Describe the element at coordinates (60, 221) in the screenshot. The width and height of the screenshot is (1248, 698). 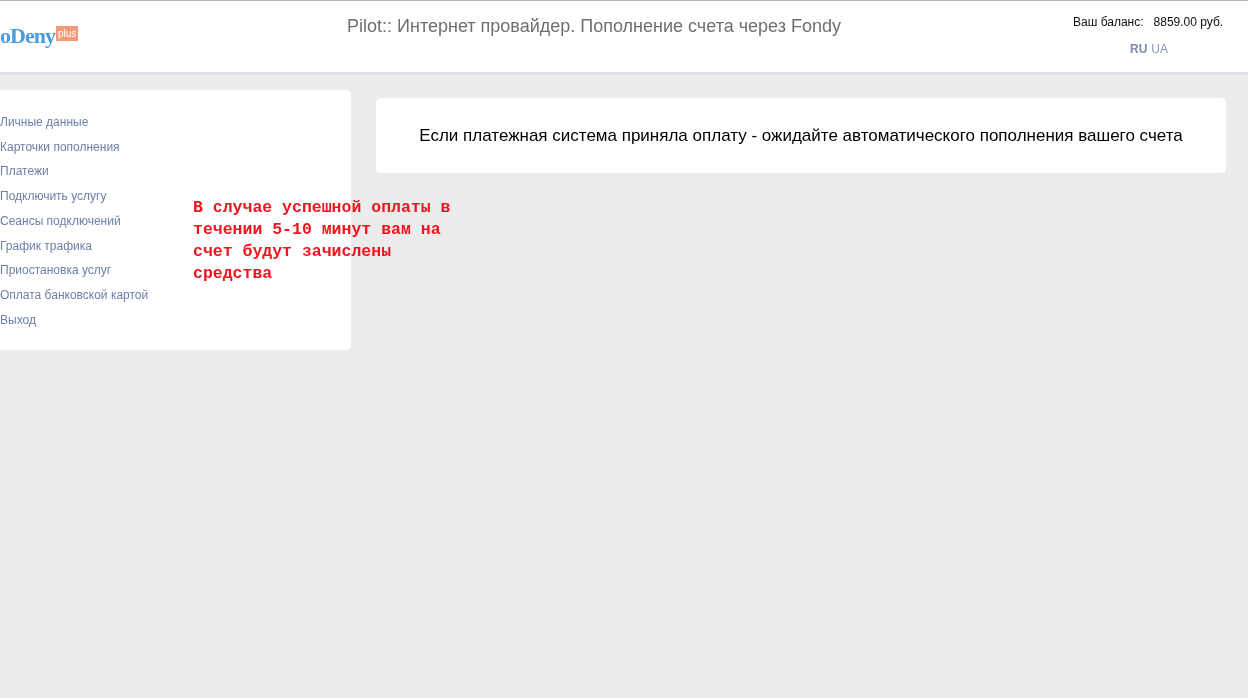
I see `sidebar-item: Сеансы подключений` at that location.